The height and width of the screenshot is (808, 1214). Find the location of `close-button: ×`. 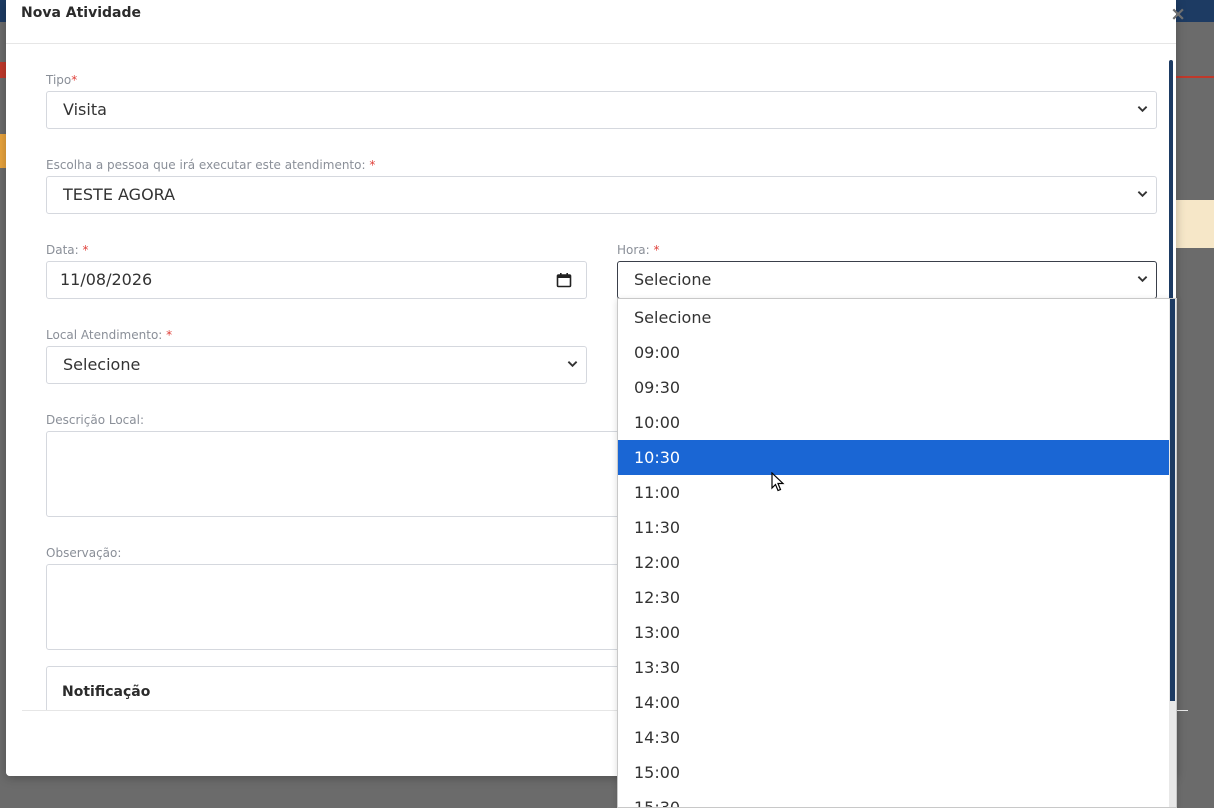

close-button: × is located at coordinates (1178, 14).